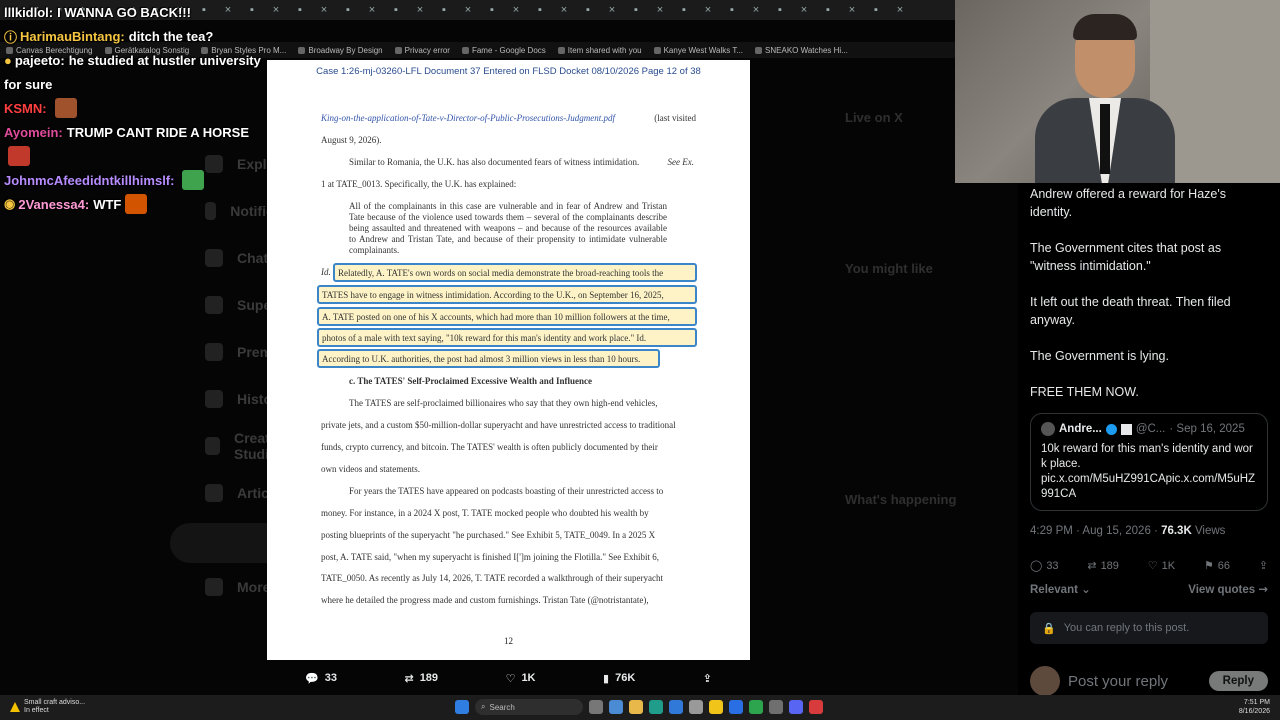 This screenshot has width=1280, height=720. I want to click on edge-icon, so click(656, 707).